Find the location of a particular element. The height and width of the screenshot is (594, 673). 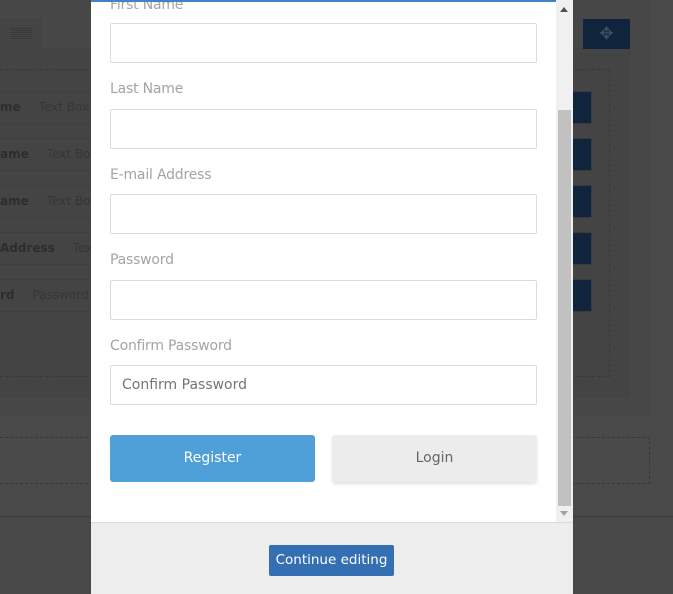

move-button: ✥ is located at coordinates (606, 34).